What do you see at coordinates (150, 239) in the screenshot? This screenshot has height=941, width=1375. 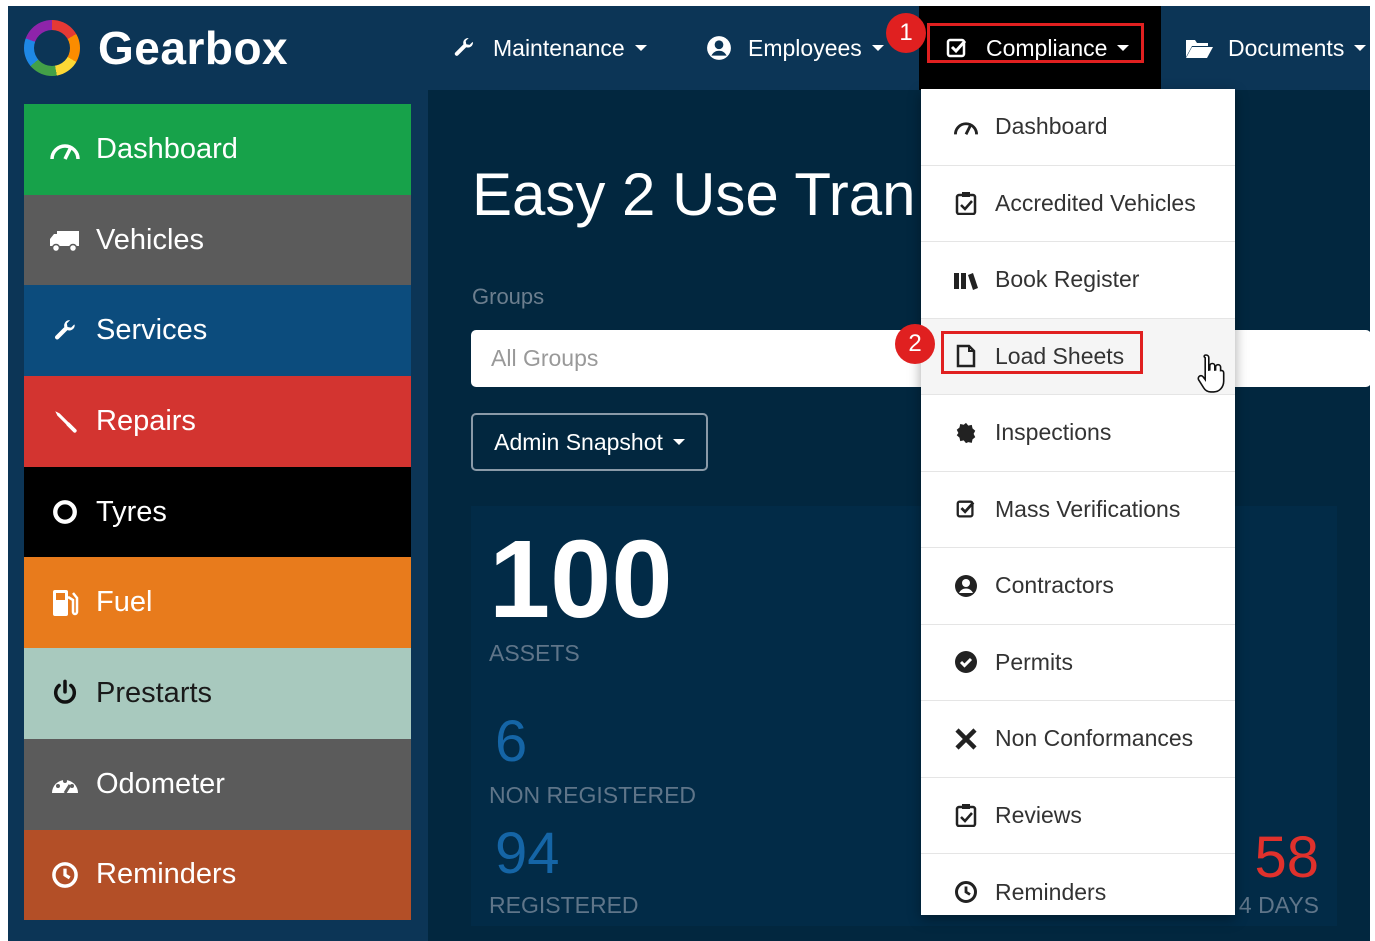 I see `sidebar-item-label: Vehicles` at bounding box center [150, 239].